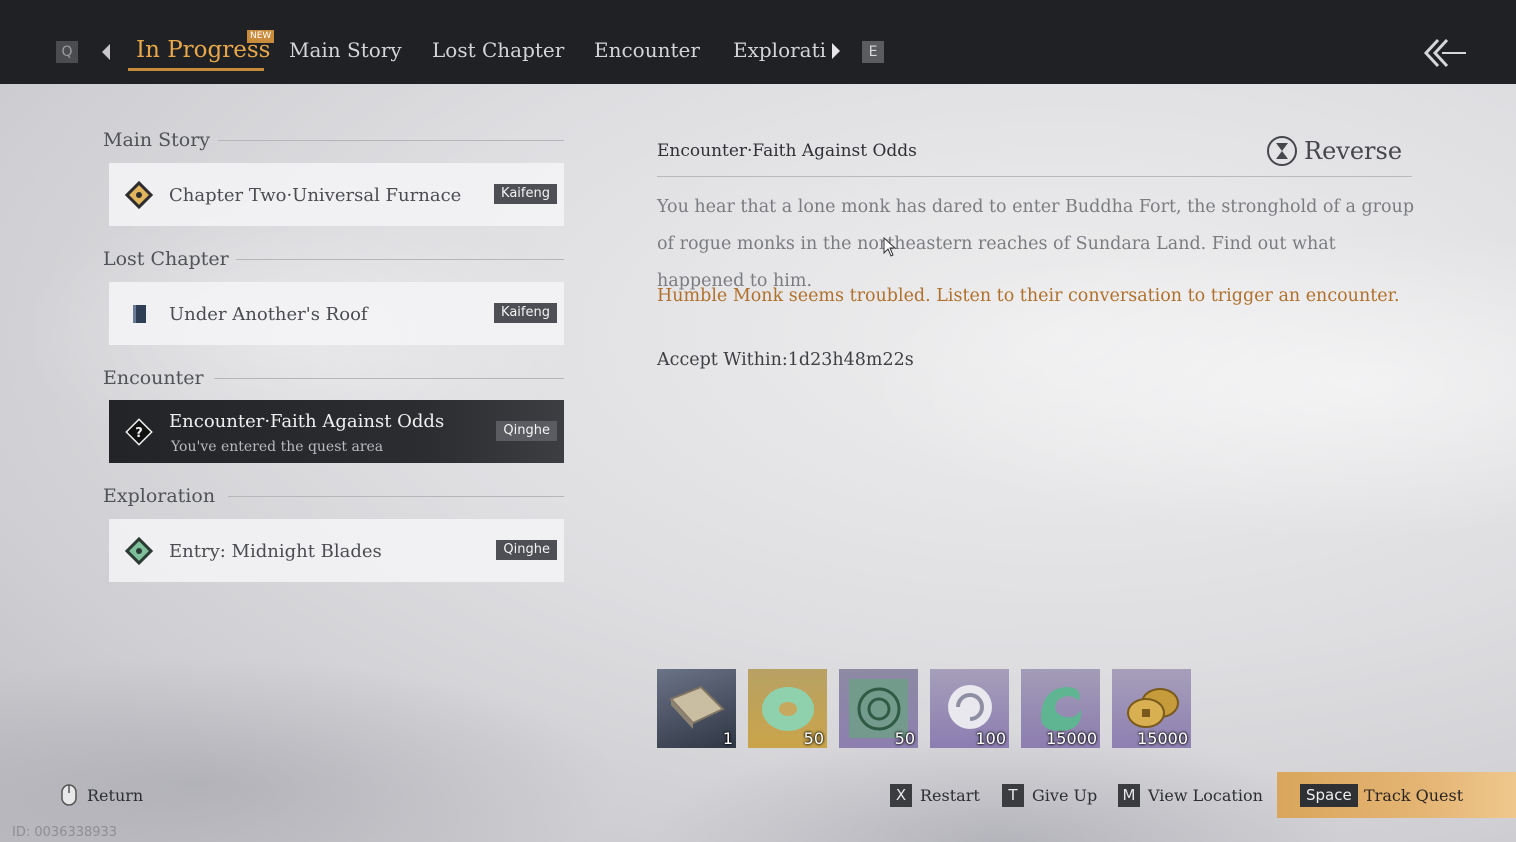 Image resolution: width=1516 pixels, height=842 pixels. I want to click on space-key: Space, so click(1329, 795).